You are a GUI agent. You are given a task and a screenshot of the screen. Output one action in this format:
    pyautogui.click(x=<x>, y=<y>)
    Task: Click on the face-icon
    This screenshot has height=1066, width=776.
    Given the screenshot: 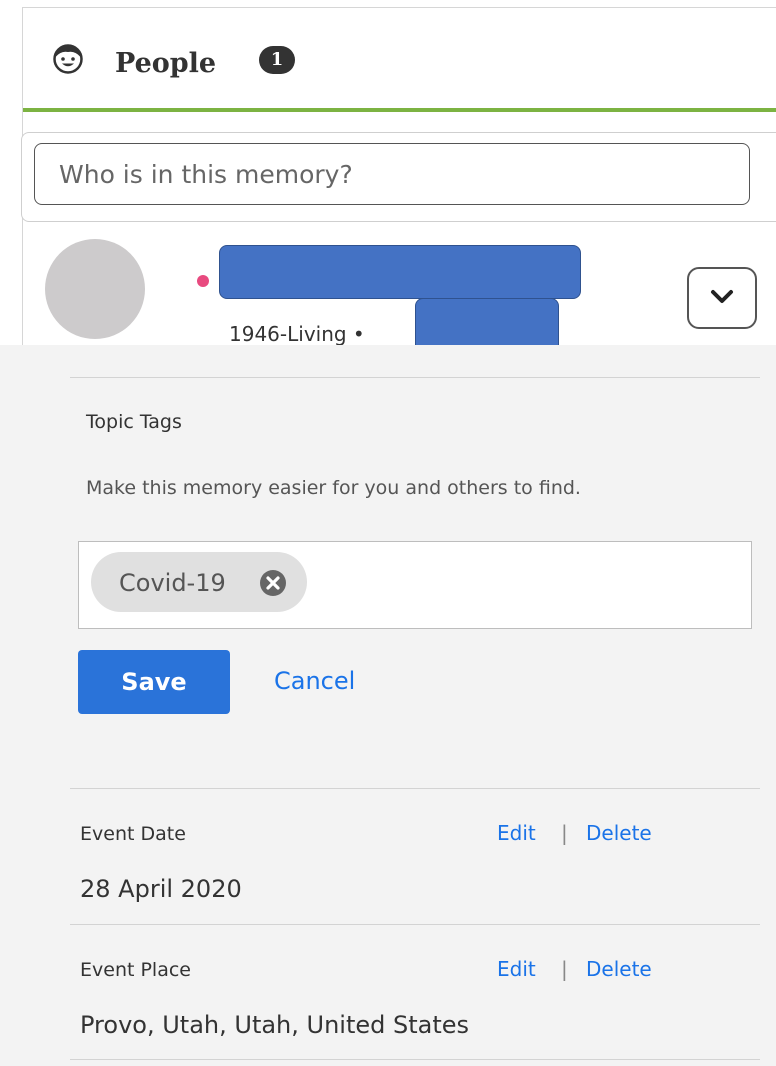 What is the action you would take?
    pyautogui.click(x=68, y=59)
    